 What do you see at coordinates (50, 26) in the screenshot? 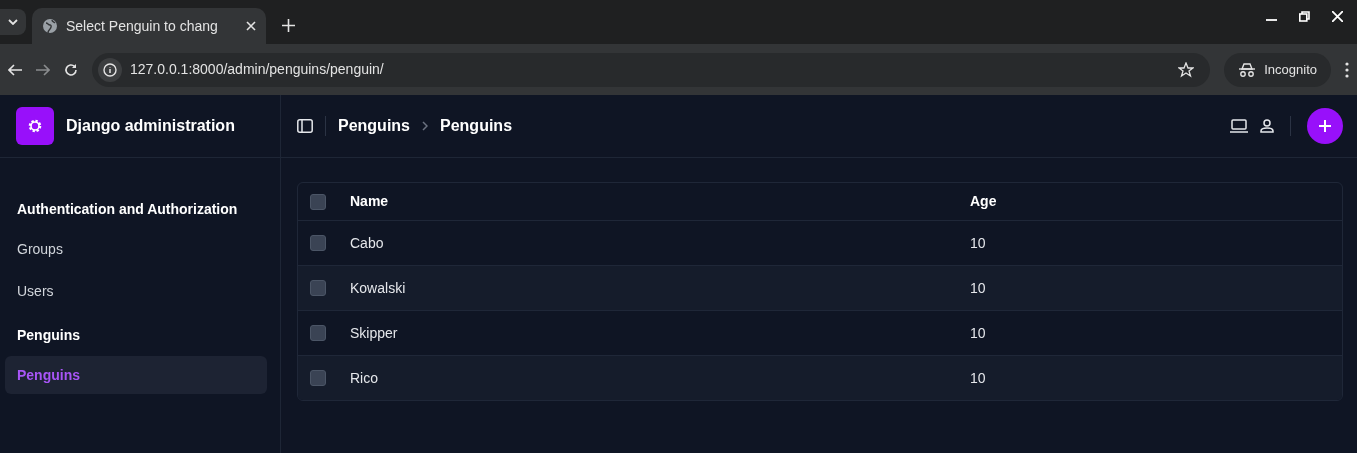
I see `globe-icon` at bounding box center [50, 26].